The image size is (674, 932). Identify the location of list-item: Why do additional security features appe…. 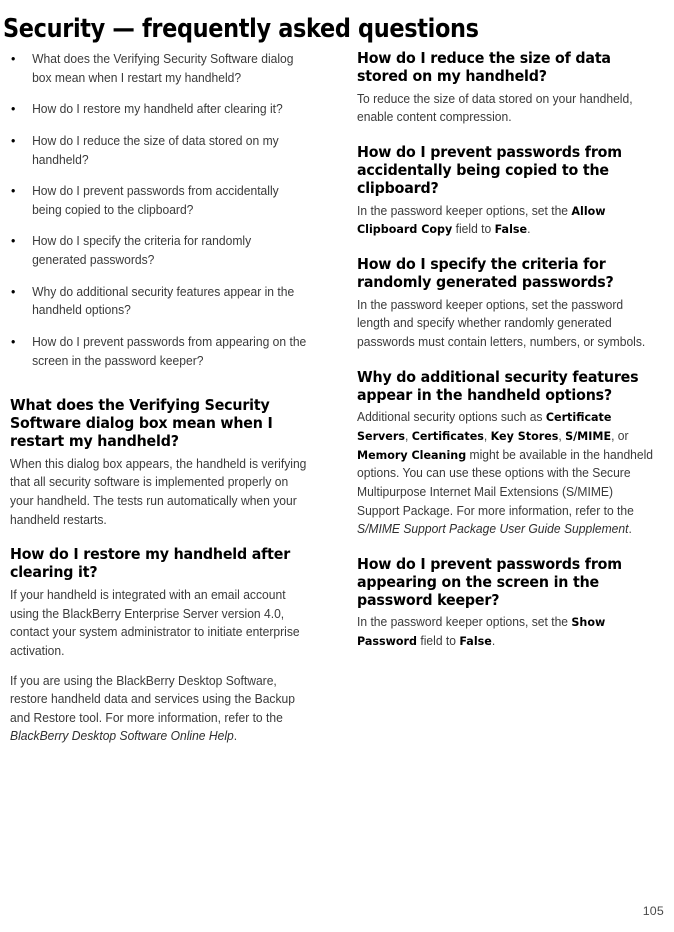
(159, 301).